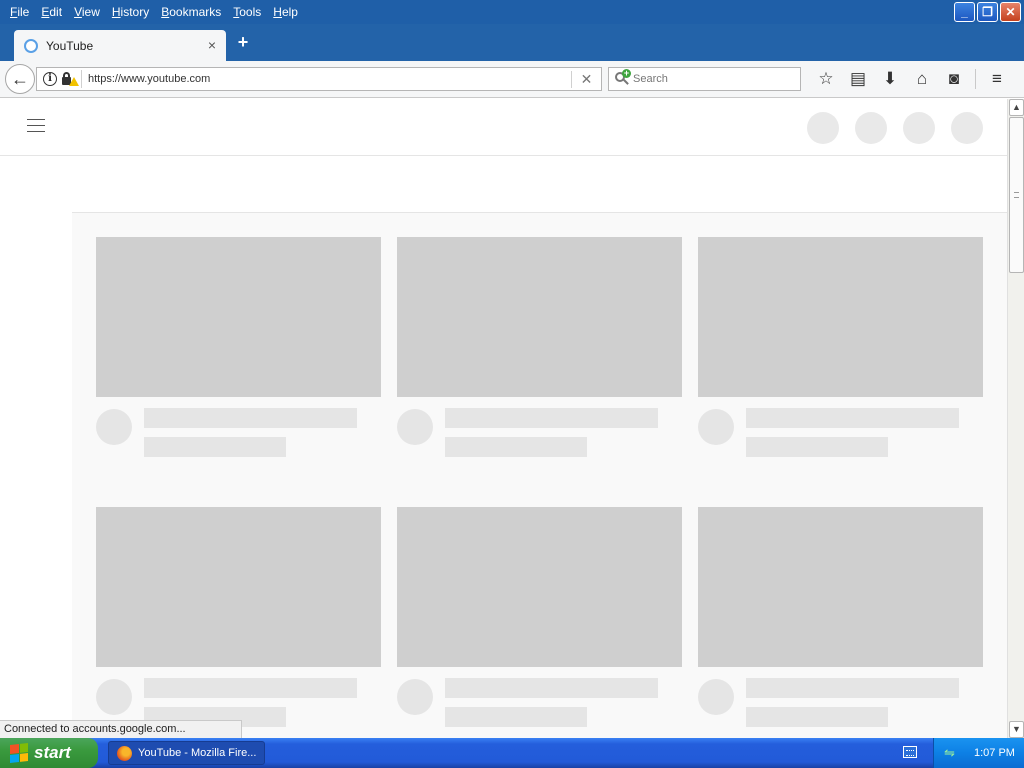 This screenshot has width=1024, height=768. What do you see at coordinates (243, 42) in the screenshot?
I see `new-tab-button: +` at bounding box center [243, 42].